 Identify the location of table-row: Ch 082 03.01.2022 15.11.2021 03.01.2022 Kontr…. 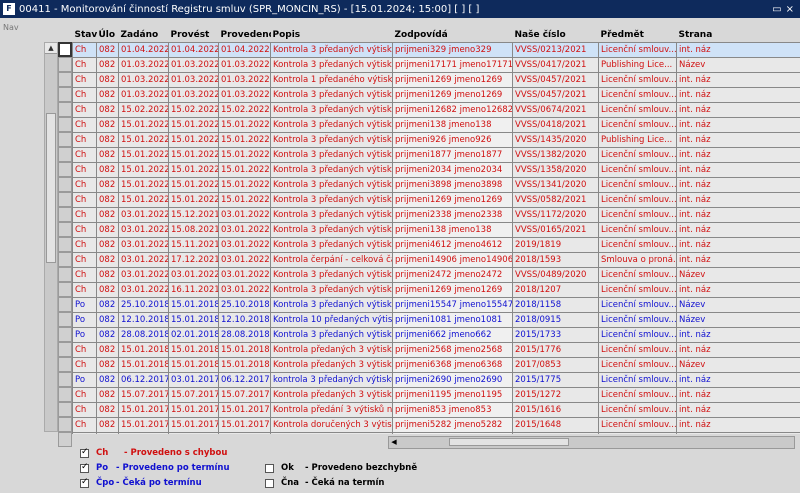
(436, 245).